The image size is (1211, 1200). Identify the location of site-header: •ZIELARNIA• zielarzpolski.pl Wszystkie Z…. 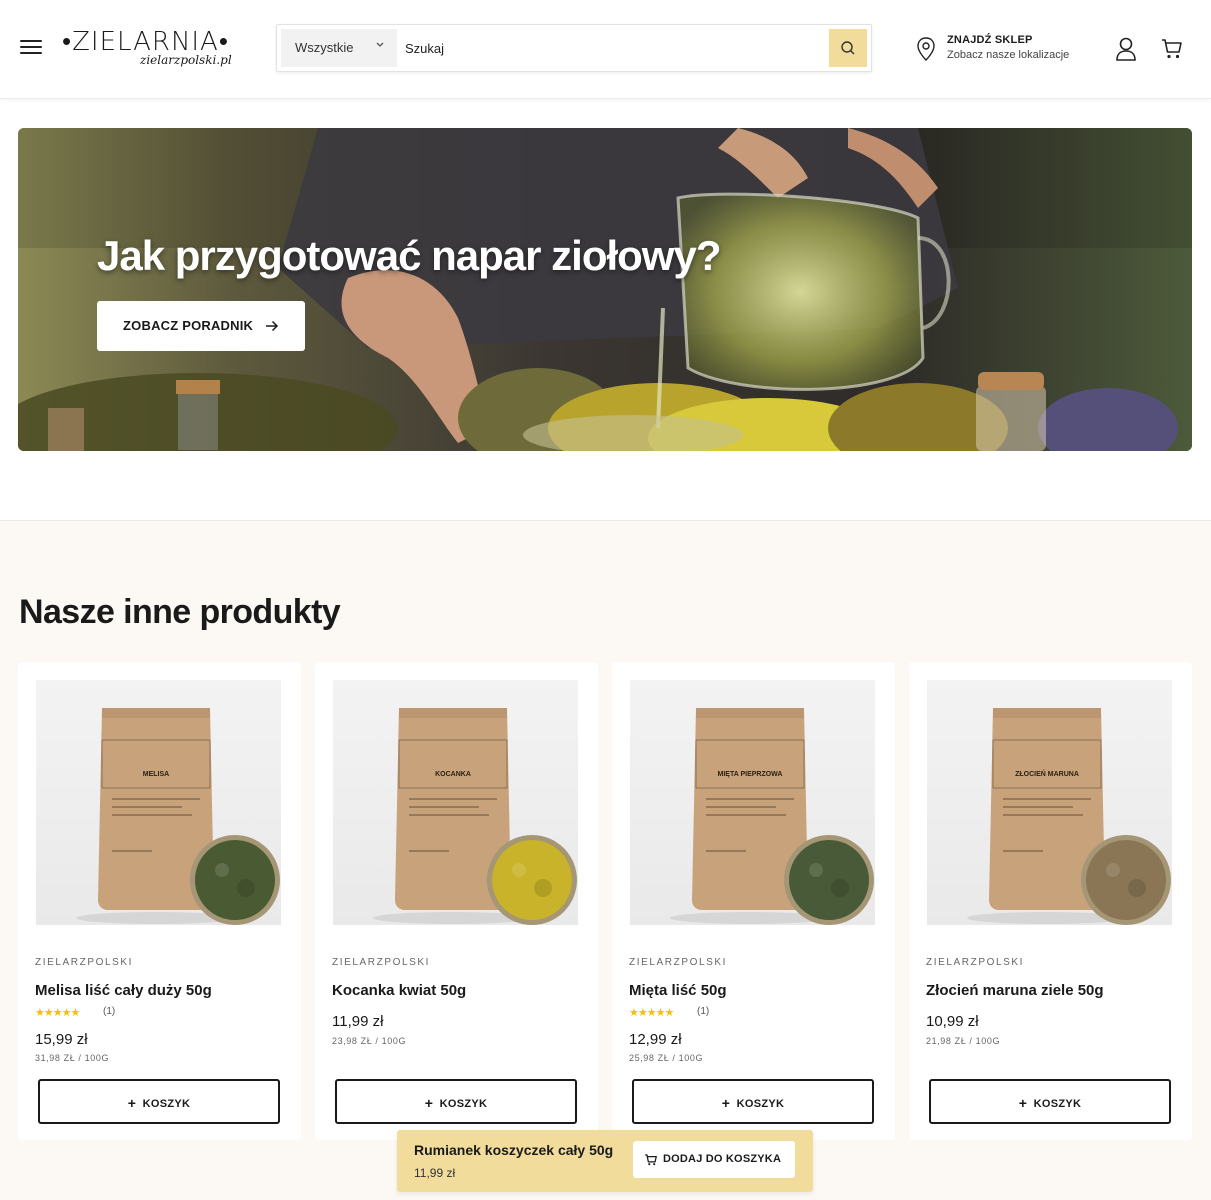
(605, 49).